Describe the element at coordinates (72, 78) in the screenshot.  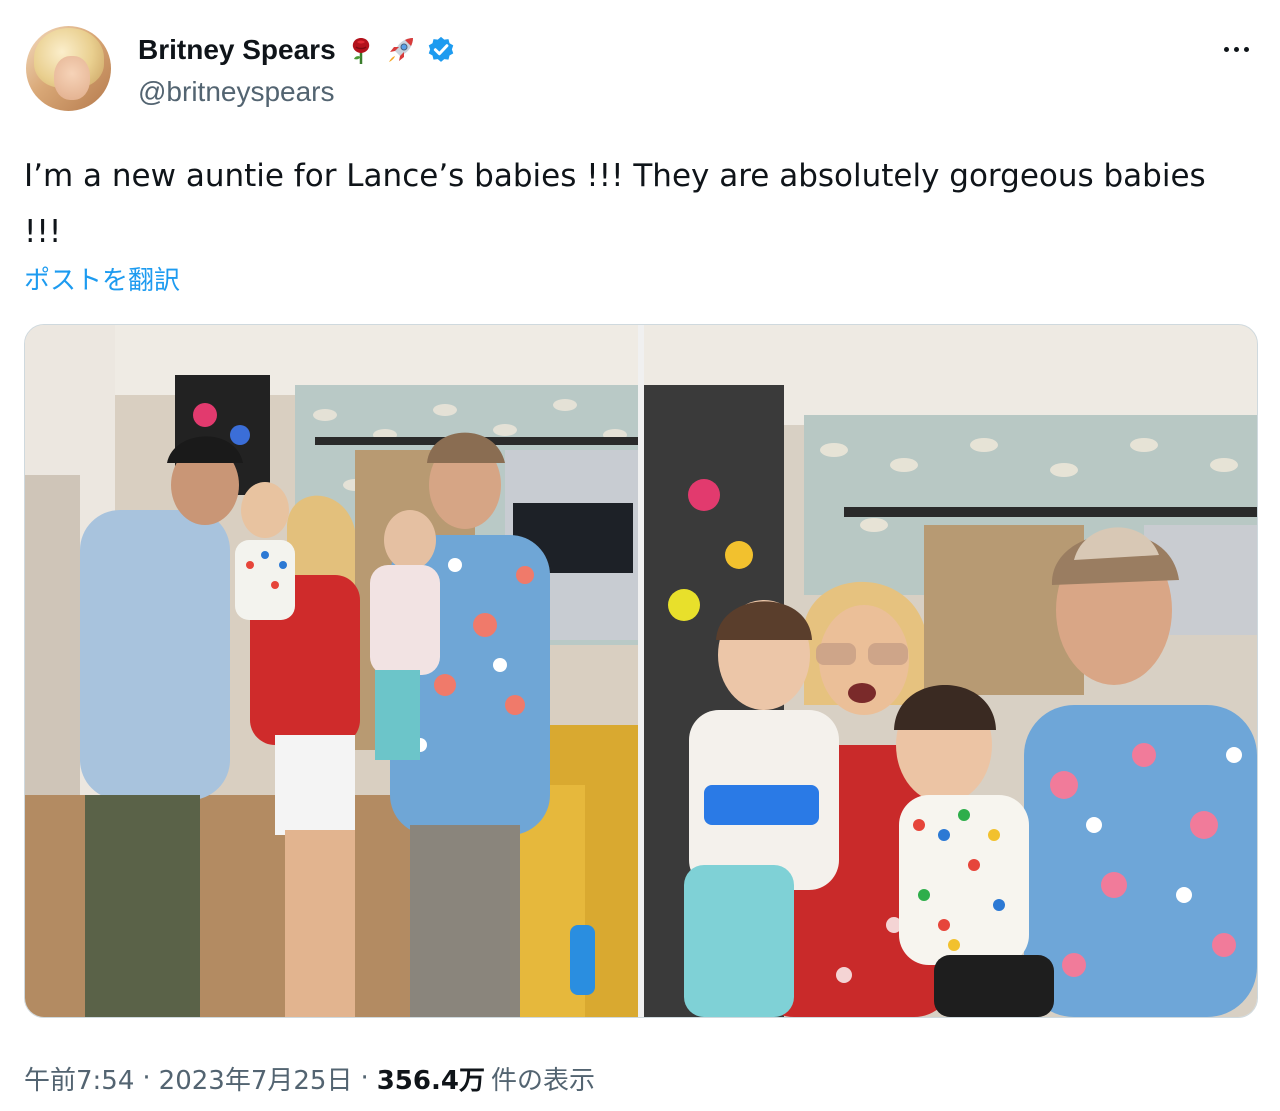
I see `avatar-face` at that location.